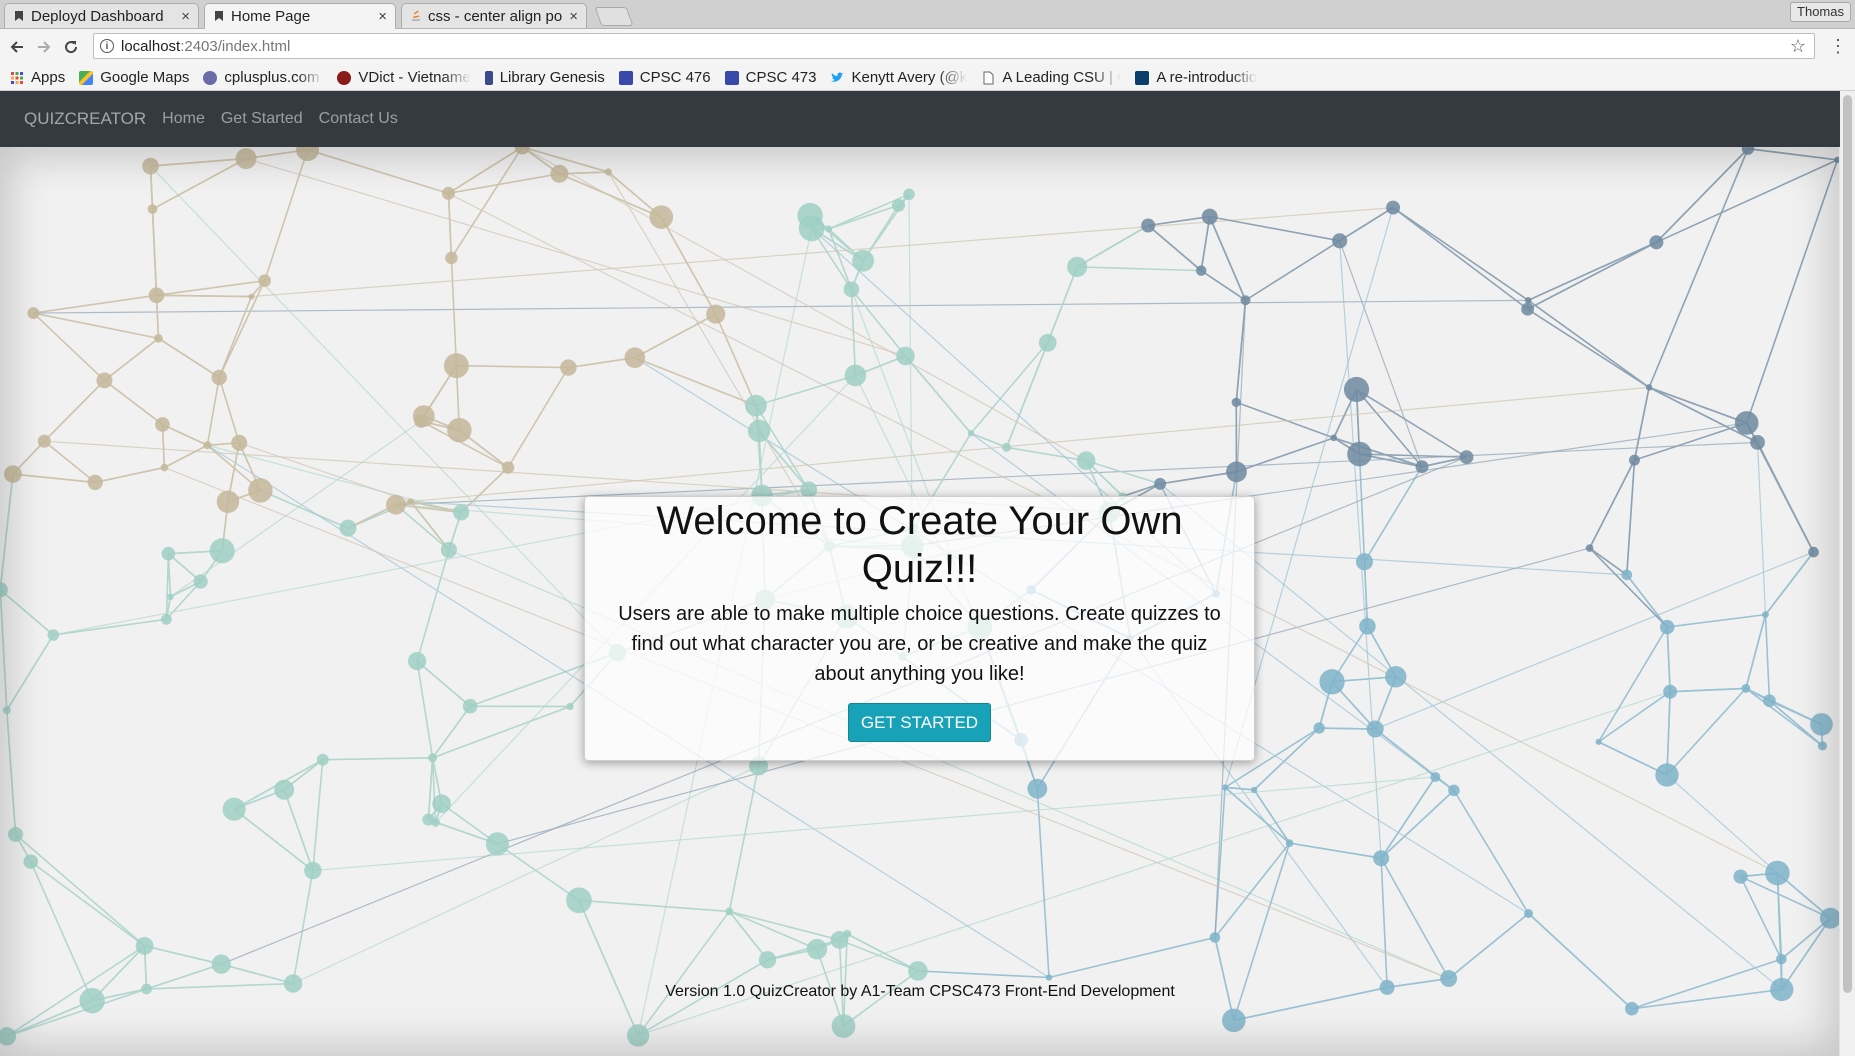  Describe the element at coordinates (1196, 77) in the screenshot. I see `bookmark-re-introduction: A re-introductio` at that location.